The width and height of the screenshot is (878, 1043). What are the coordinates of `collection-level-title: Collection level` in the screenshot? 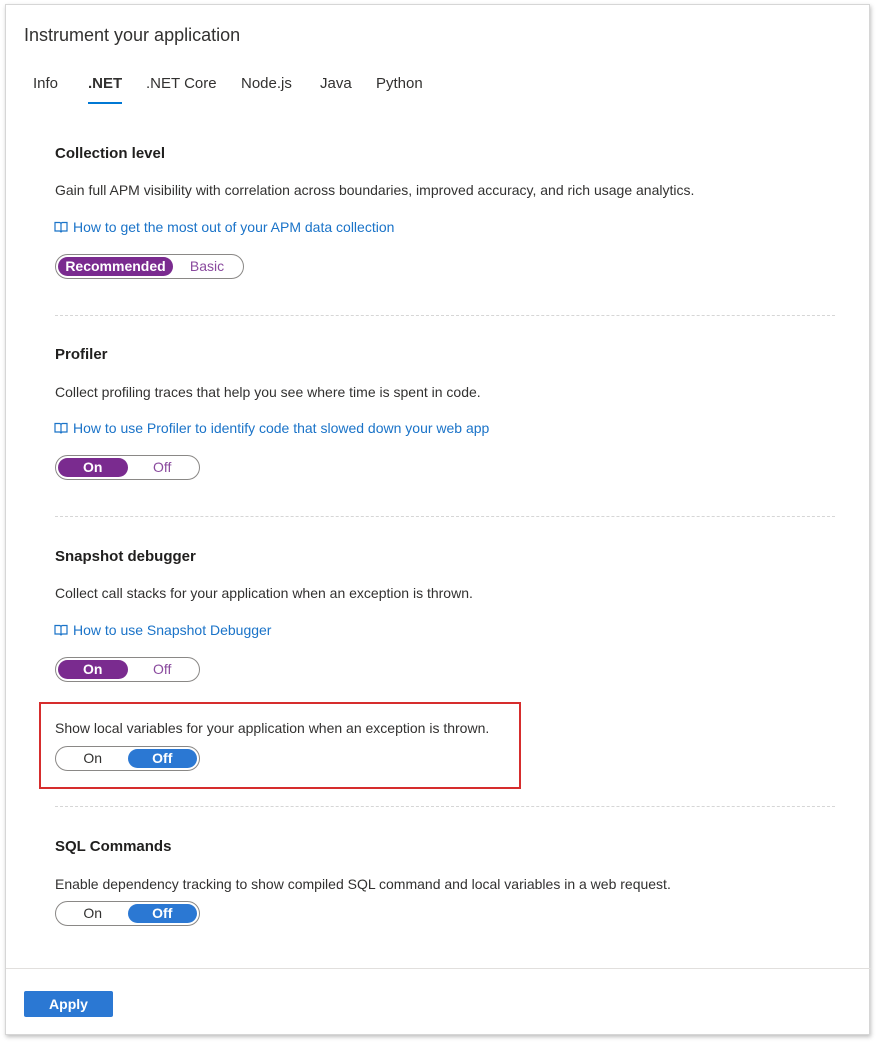 It's located at (110, 153).